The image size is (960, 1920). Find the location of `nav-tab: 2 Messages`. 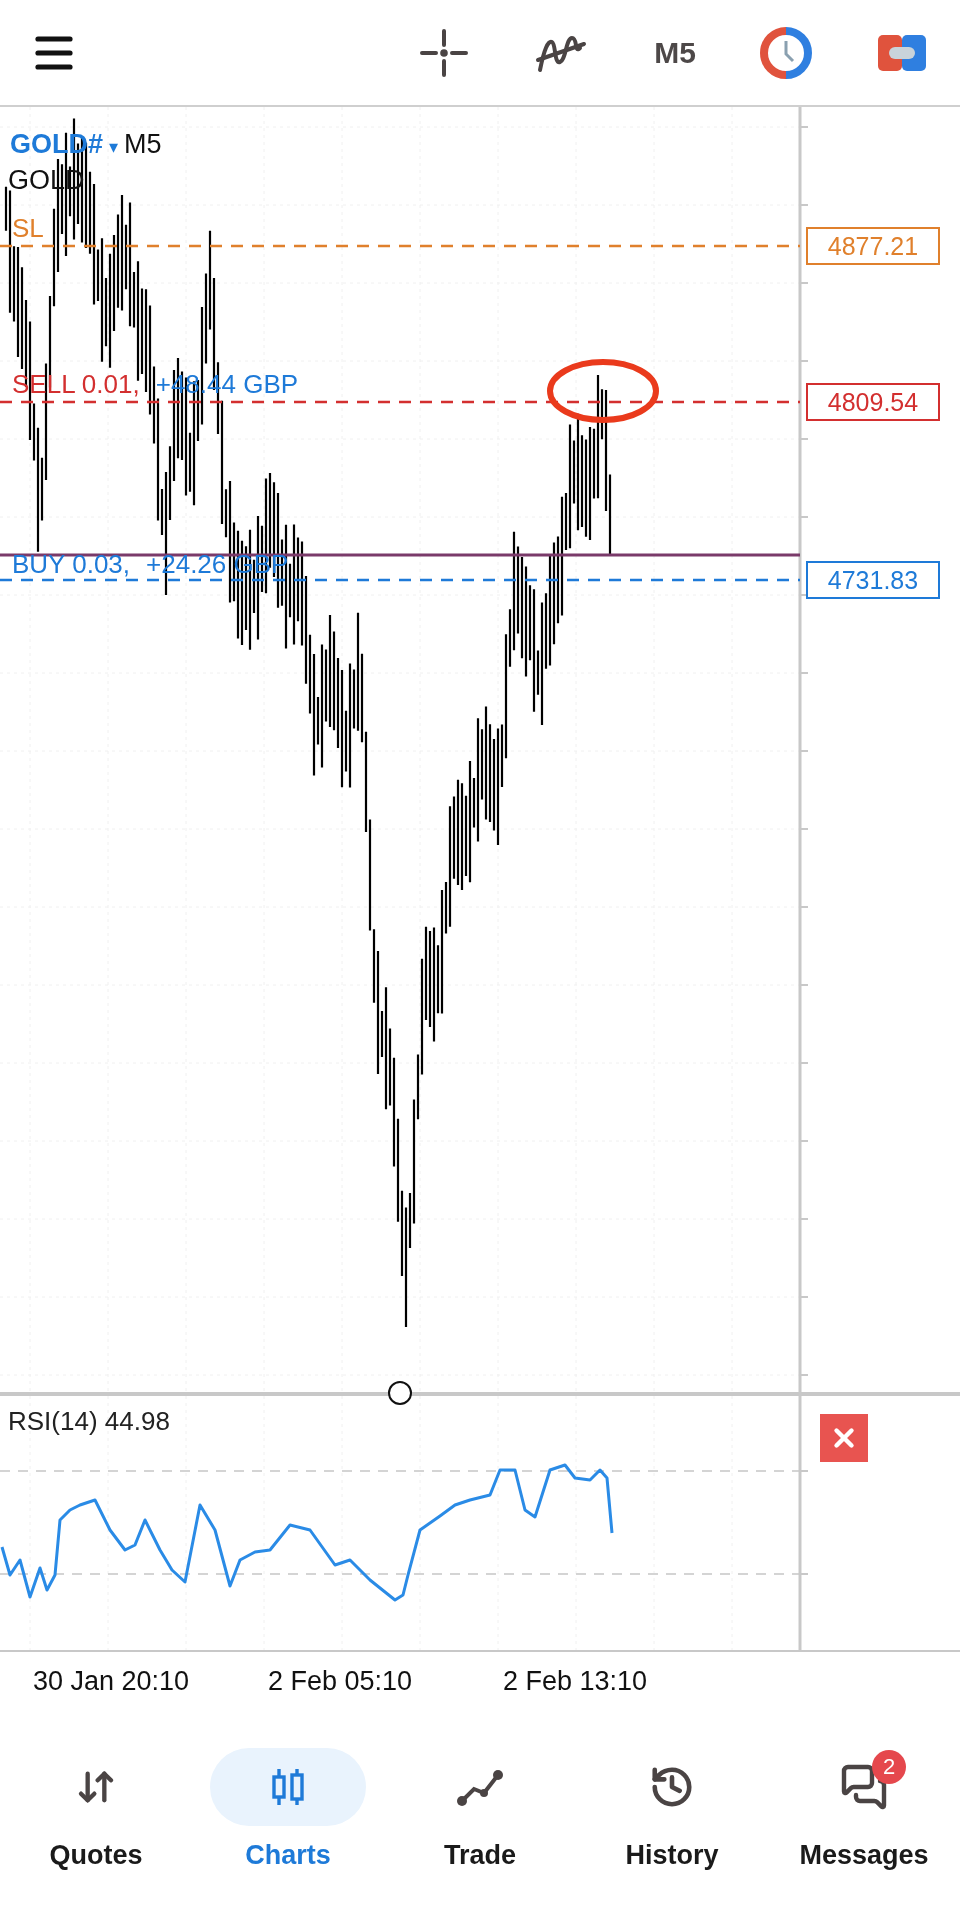

nav-tab: 2 Messages is located at coordinates (864, 1809).